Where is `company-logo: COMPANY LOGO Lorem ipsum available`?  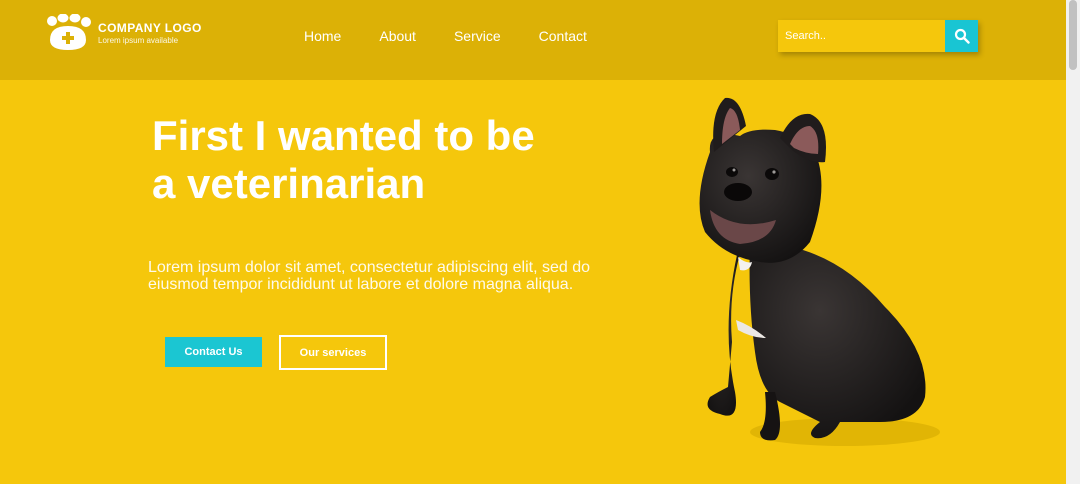
company-logo: COMPANY LOGO Lorem ipsum available is located at coordinates (123, 33).